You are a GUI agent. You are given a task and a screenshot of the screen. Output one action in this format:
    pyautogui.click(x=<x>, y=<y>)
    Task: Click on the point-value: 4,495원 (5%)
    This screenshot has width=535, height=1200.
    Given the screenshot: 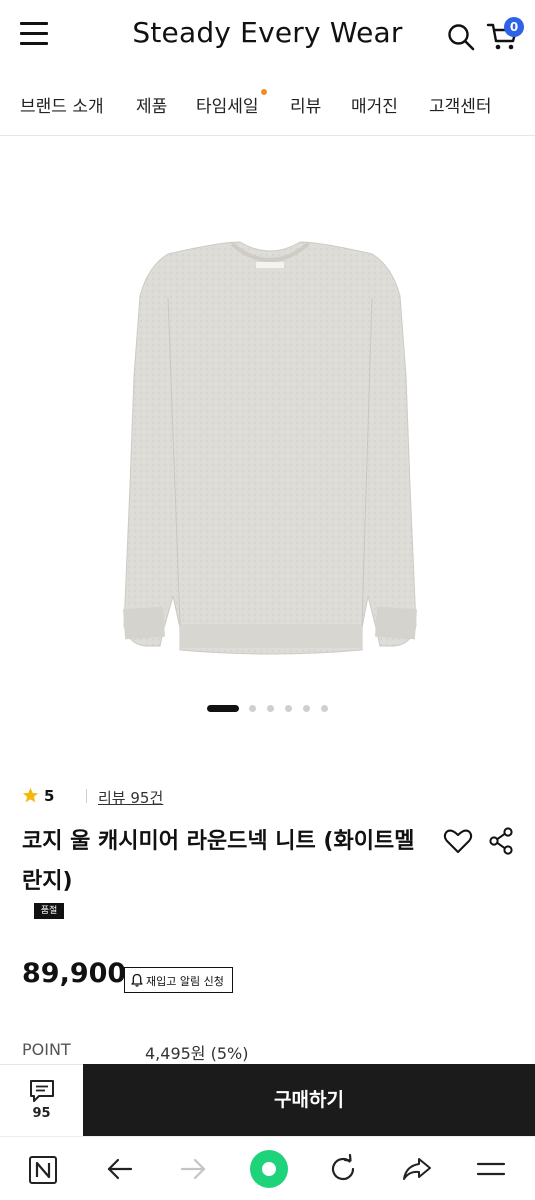 What is the action you would take?
    pyautogui.click(x=197, y=1053)
    